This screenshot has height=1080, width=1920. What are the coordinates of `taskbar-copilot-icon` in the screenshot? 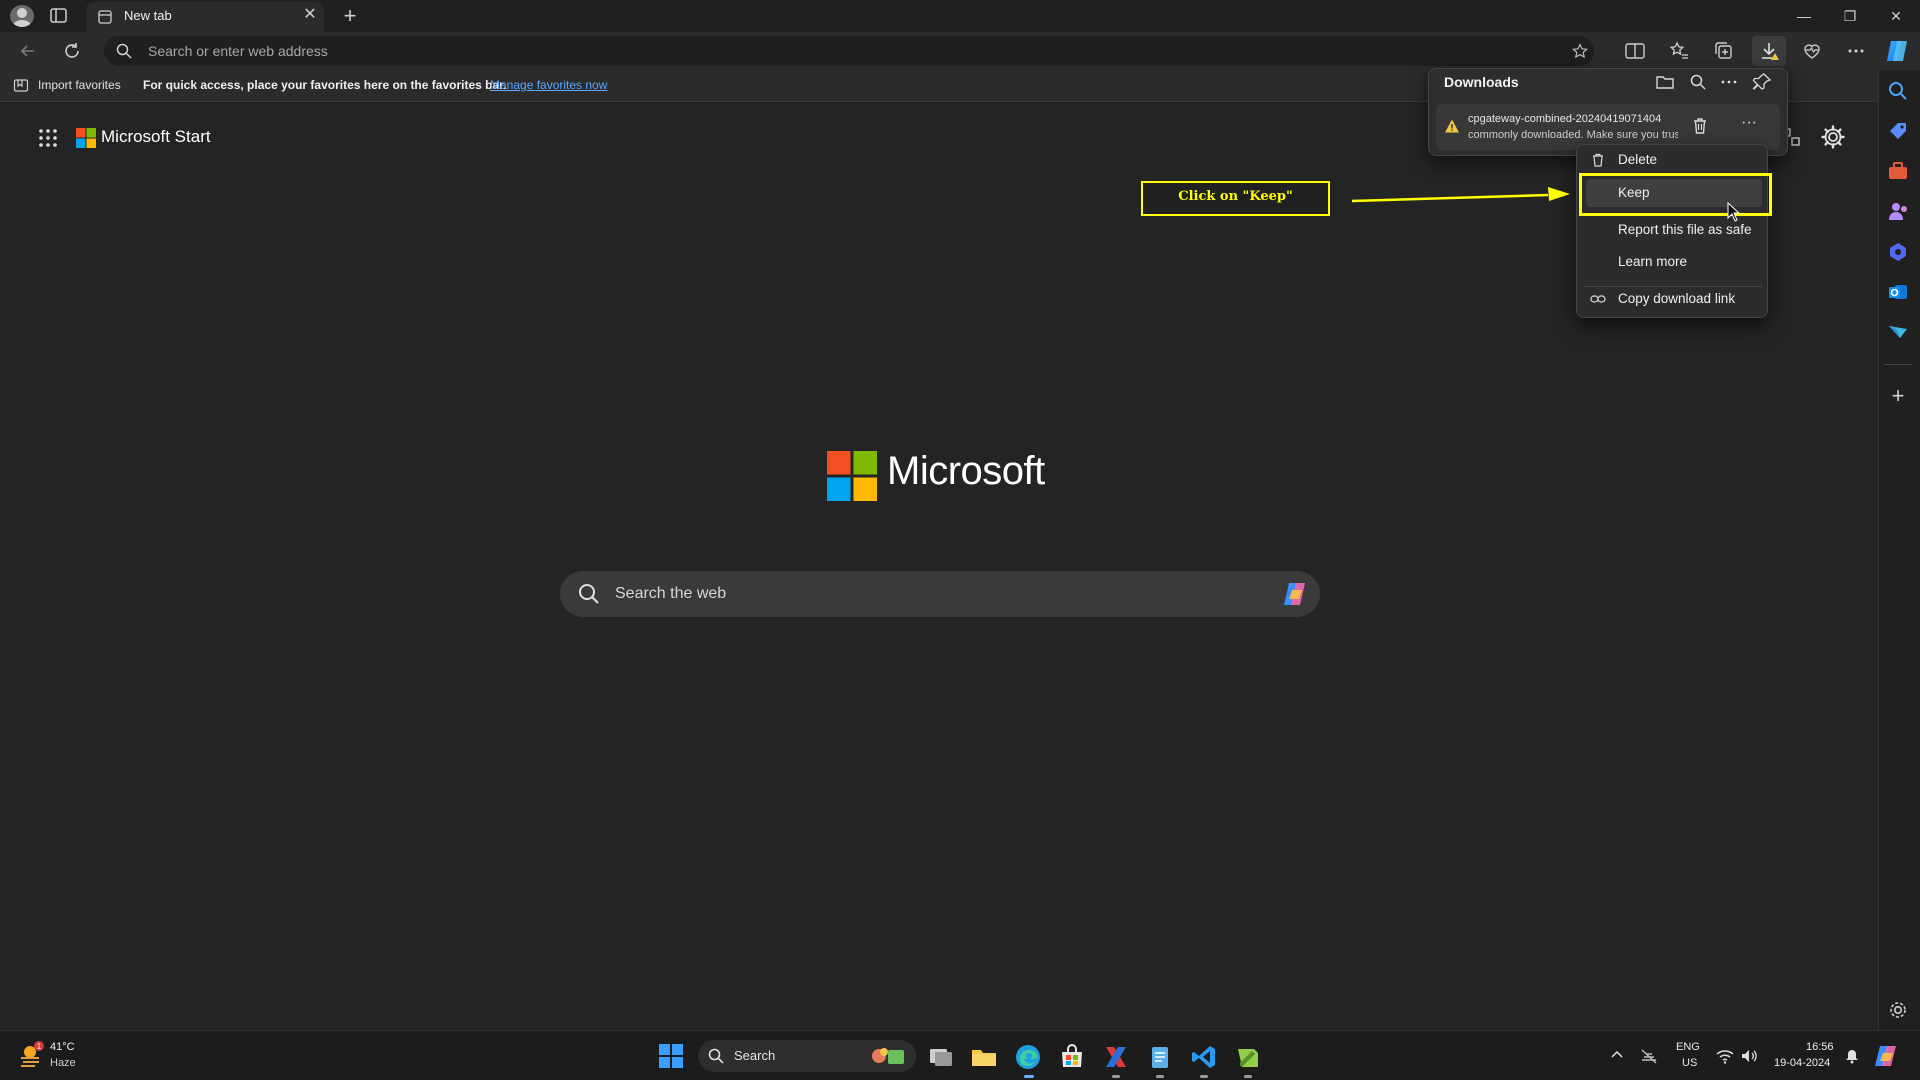 It's located at (1886, 1056).